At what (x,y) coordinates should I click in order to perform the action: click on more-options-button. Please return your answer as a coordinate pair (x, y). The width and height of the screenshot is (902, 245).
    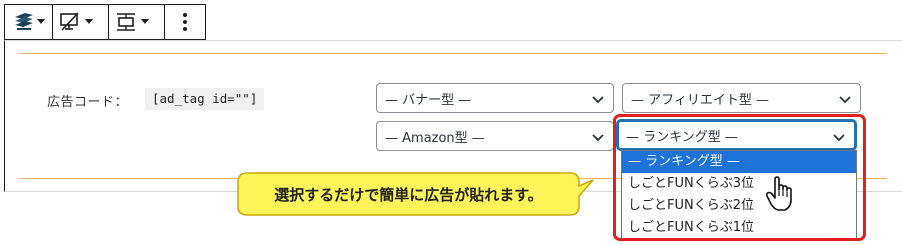
    Looking at the image, I should click on (185, 22).